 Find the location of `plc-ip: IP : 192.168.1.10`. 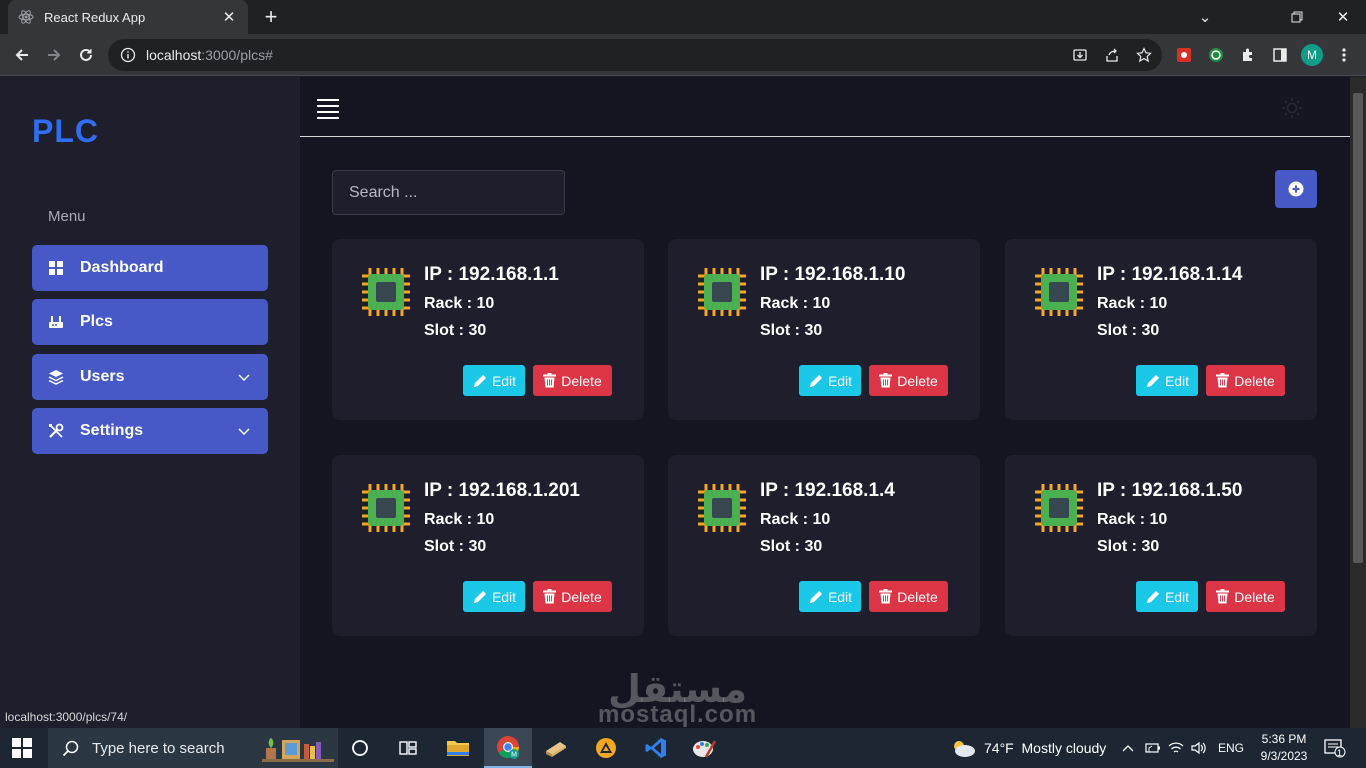

plc-ip: IP : 192.168.1.10 is located at coordinates (833, 274).